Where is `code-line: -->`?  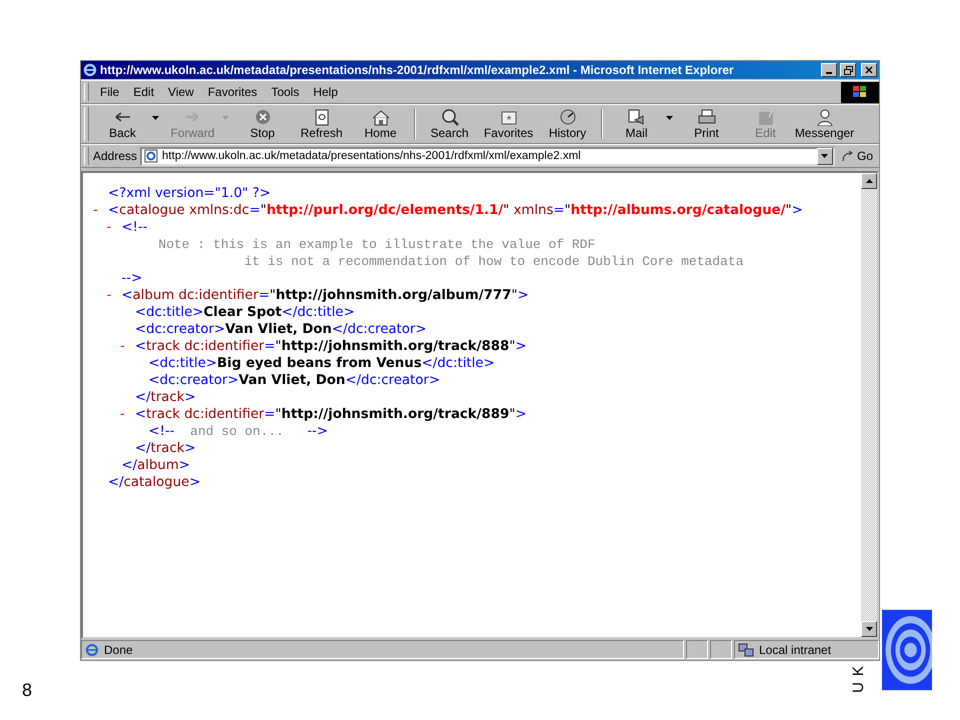
code-line: --> is located at coordinates (132, 278).